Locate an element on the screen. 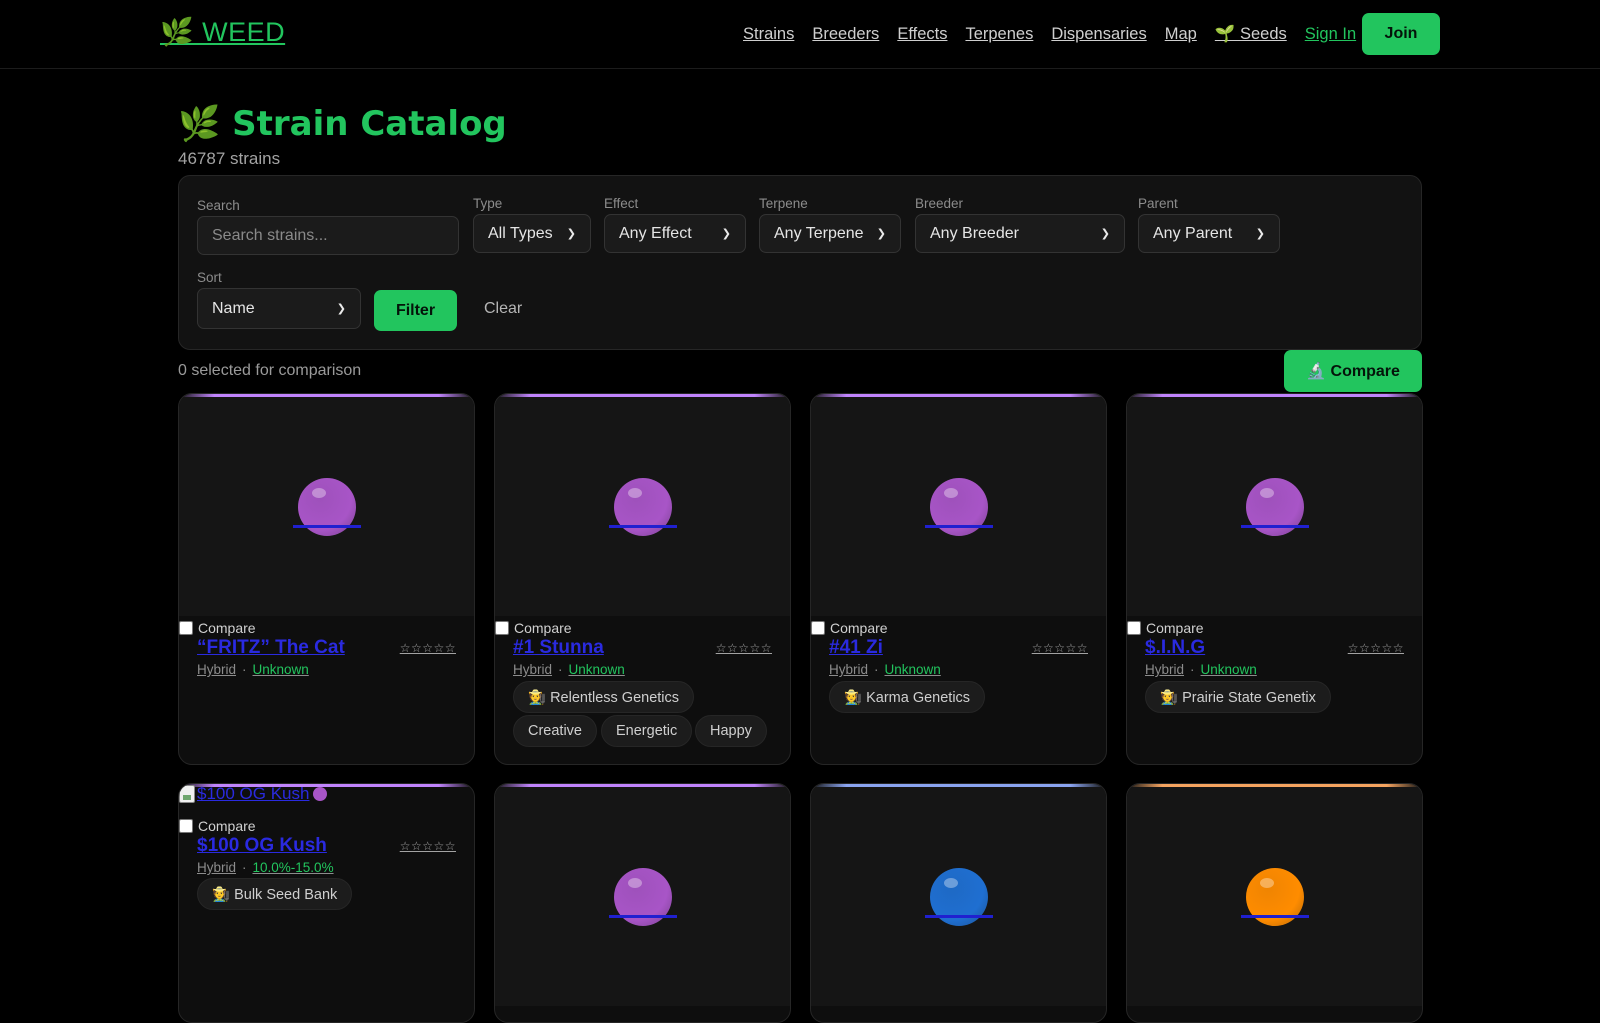 The width and height of the screenshot is (1600, 1023). nav-seeds: 🌱 Seeds is located at coordinates (1251, 34).